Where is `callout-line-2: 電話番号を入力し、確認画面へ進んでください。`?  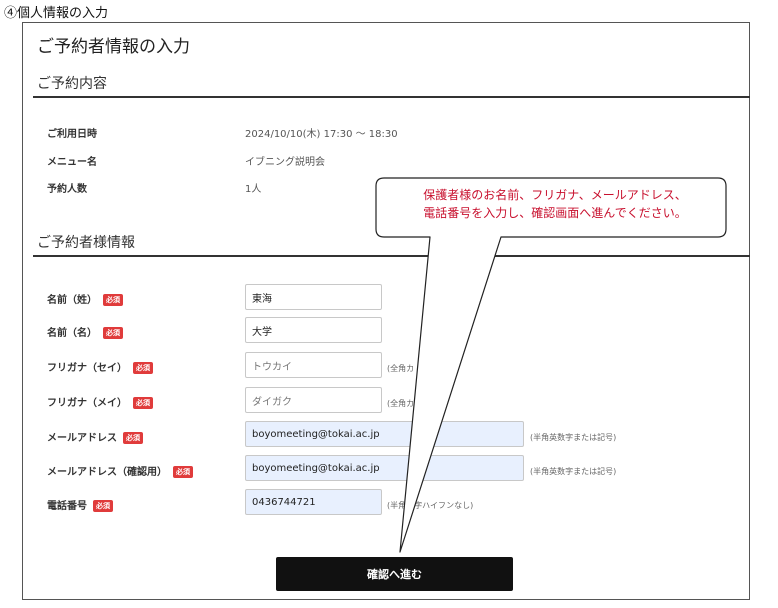 callout-line-2: 電話番号を入力し、確認画面へ進んでください。 is located at coordinates (555, 213).